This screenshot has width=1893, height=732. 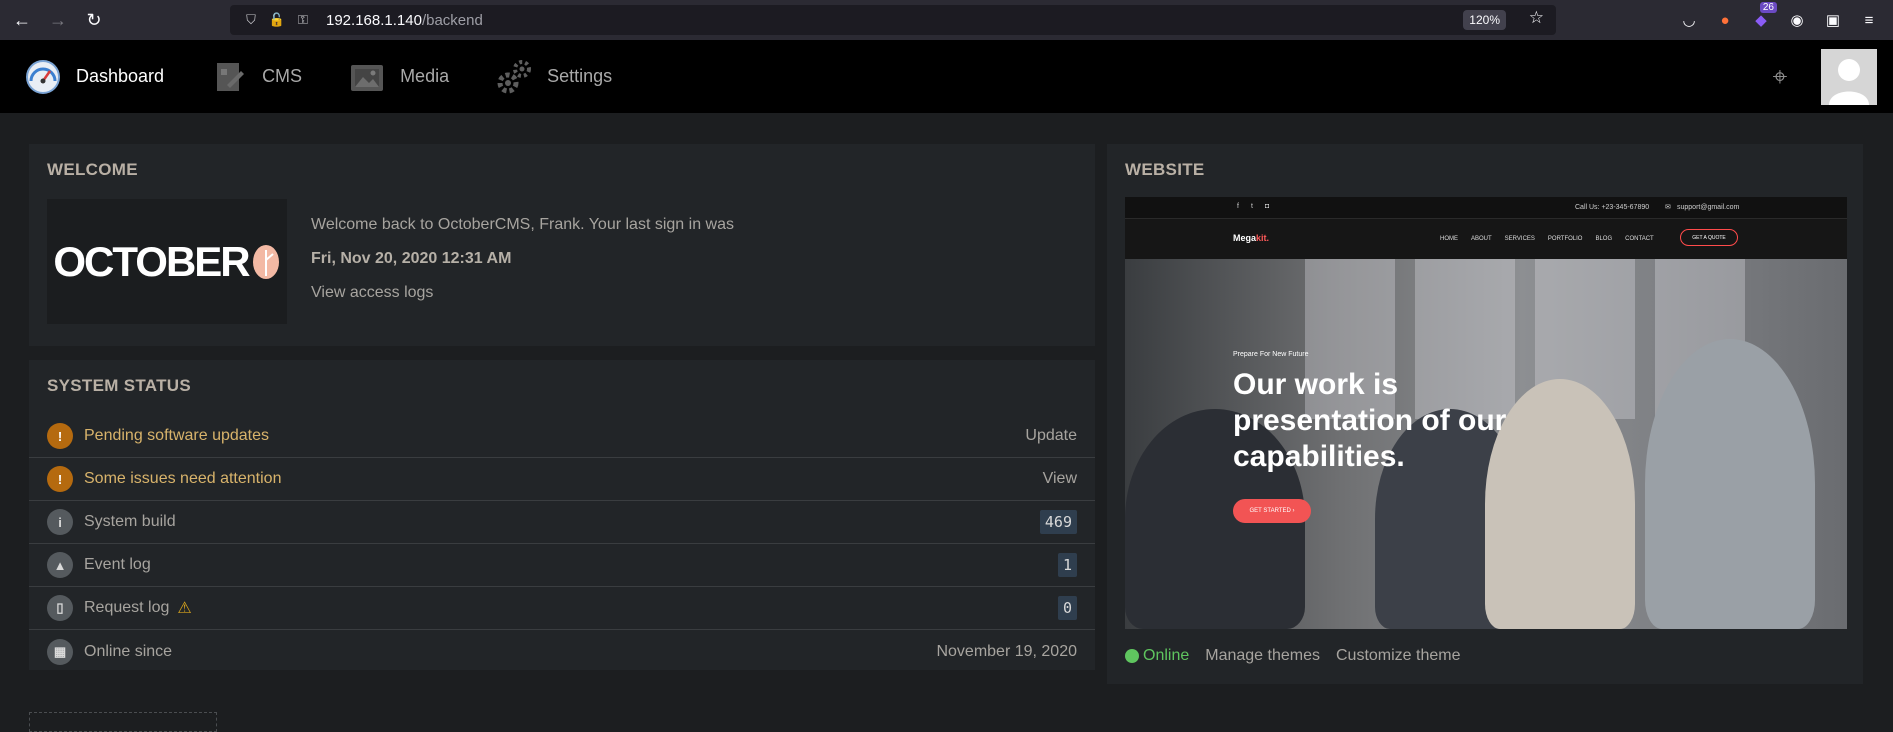 What do you see at coordinates (123, 722) in the screenshot?
I see `add-widget-placeholder` at bounding box center [123, 722].